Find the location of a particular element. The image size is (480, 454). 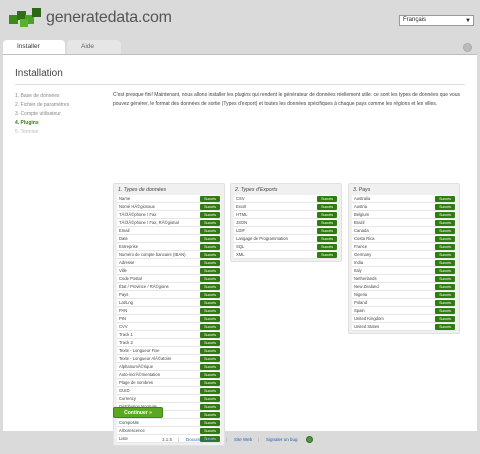

plugin-name: Adresse is located at coordinates (127, 262).